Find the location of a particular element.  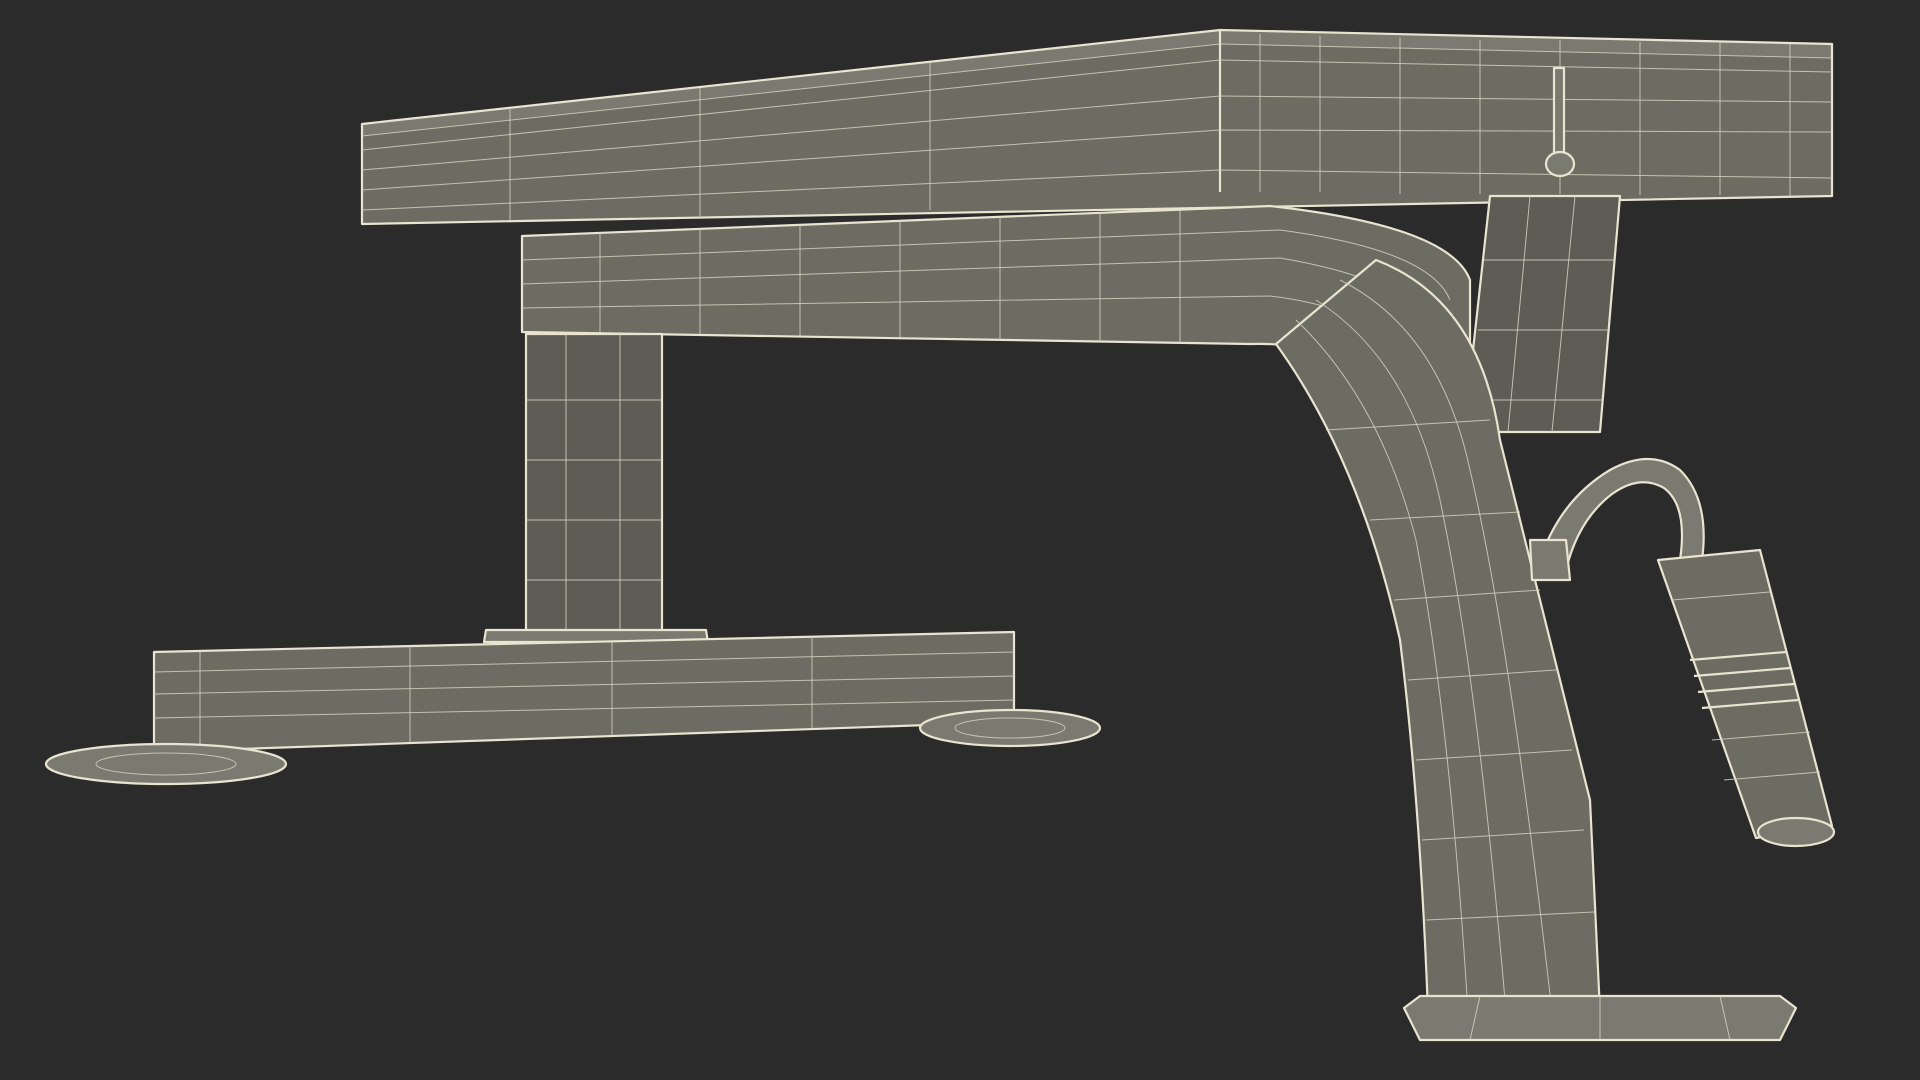

rear-foot-right is located at coordinates (1010, 728).